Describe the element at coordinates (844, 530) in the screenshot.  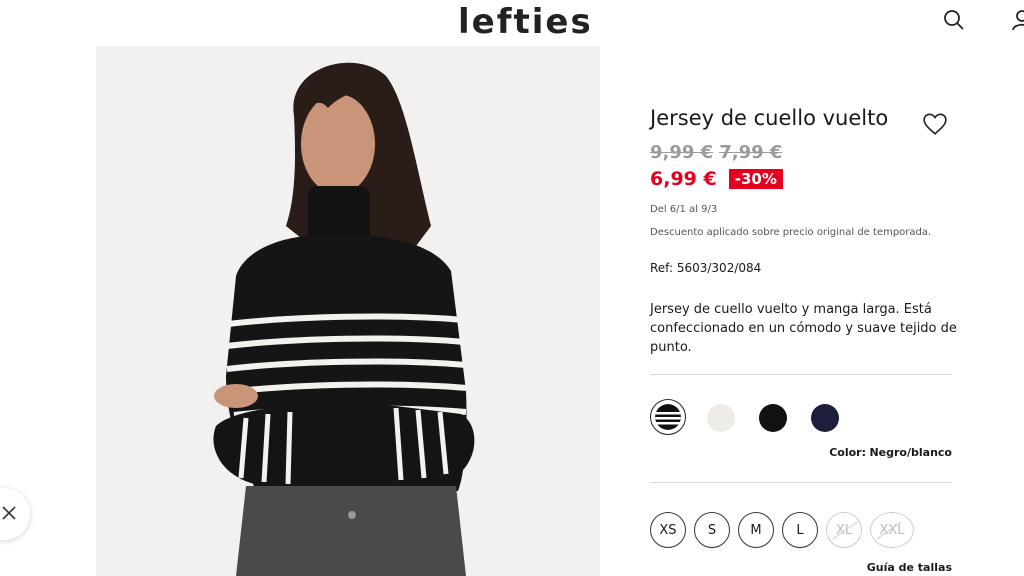
I see `size-xl: XL` at that location.